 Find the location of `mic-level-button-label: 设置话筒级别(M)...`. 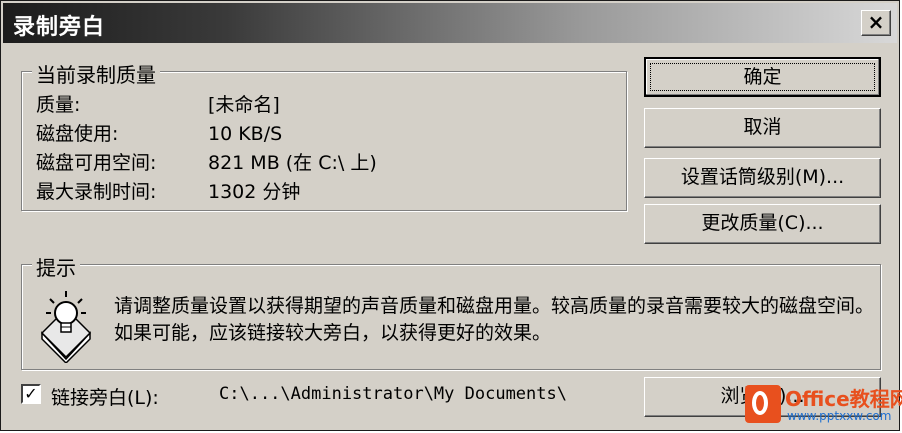

mic-level-button-label: 设置话筒级别(M)... is located at coordinates (762, 177).